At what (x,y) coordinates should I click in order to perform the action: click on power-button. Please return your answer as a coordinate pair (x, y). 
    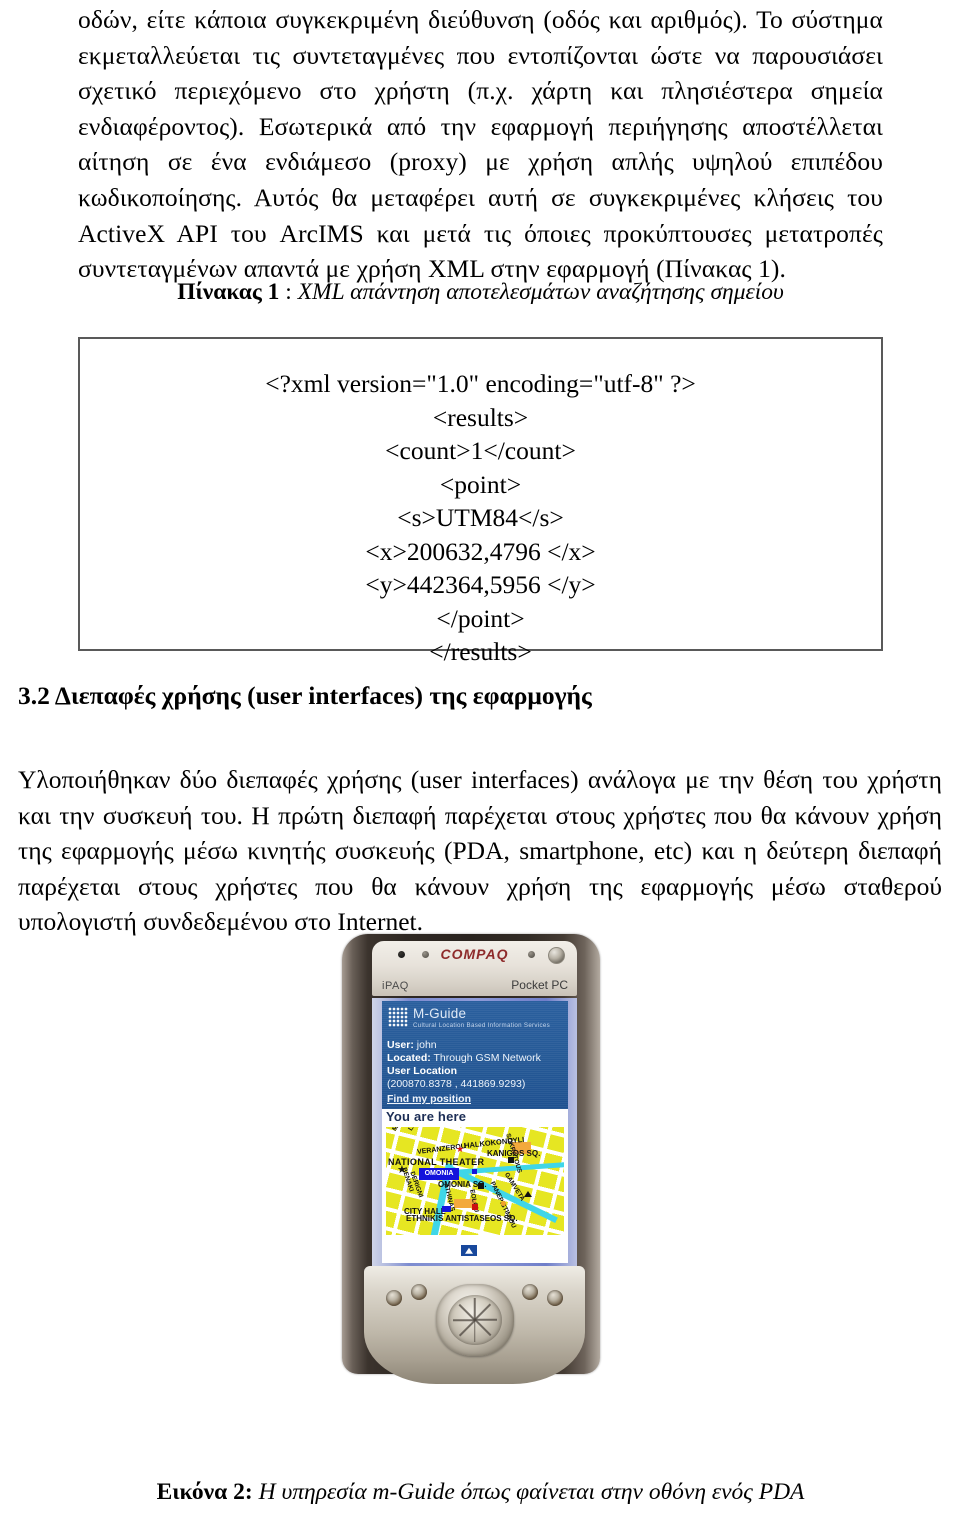
    Looking at the image, I should click on (556, 955).